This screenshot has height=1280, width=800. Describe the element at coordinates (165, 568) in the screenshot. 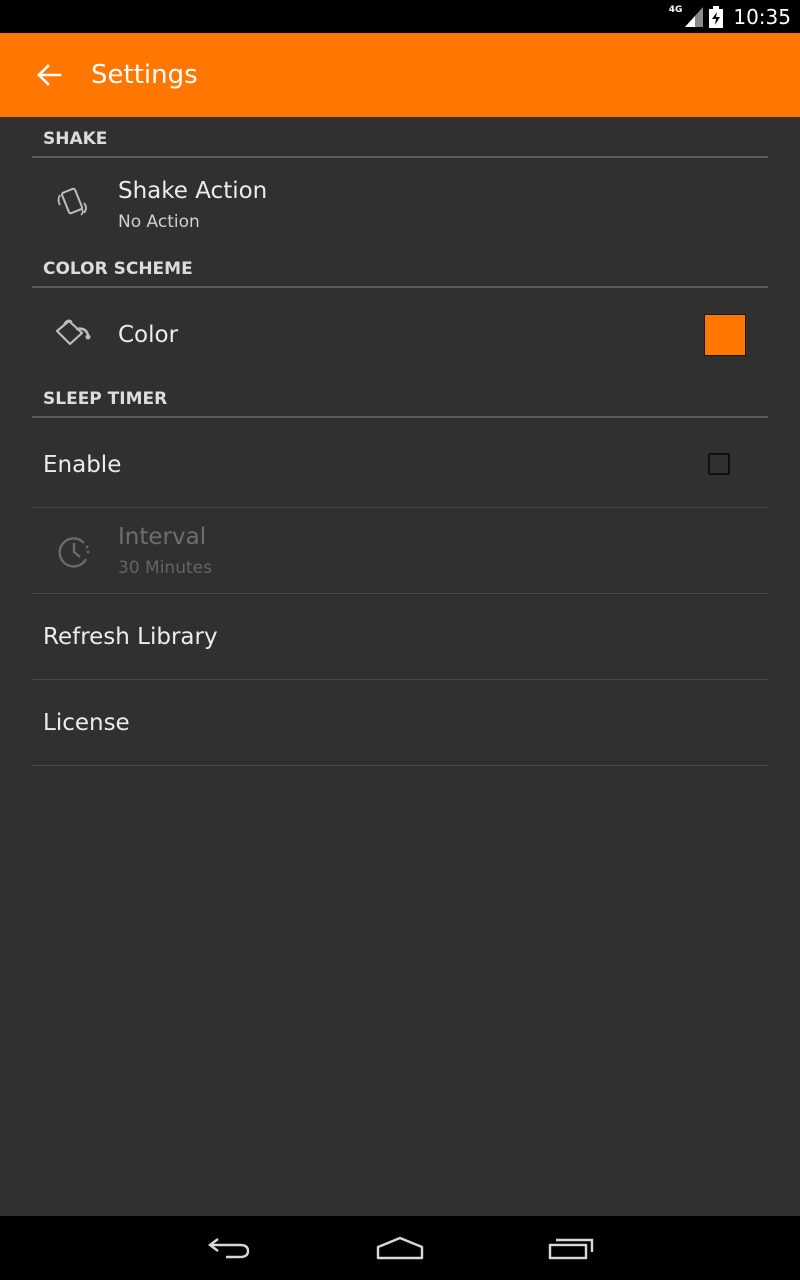

I see `interval-summary: 30 Minutes` at that location.